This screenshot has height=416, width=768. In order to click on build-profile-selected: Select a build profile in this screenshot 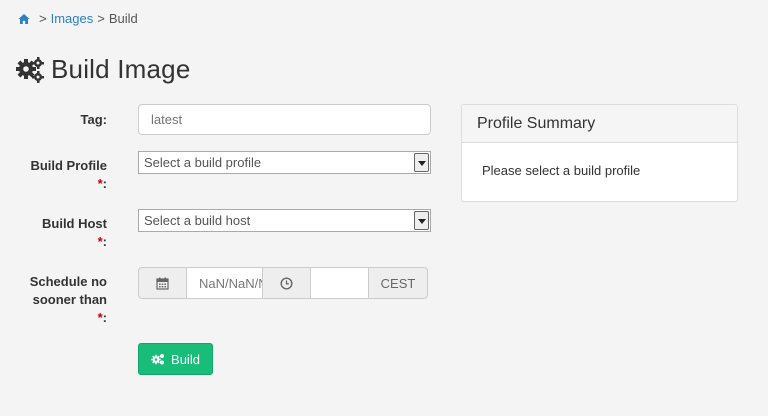, I will do `click(203, 162)`.